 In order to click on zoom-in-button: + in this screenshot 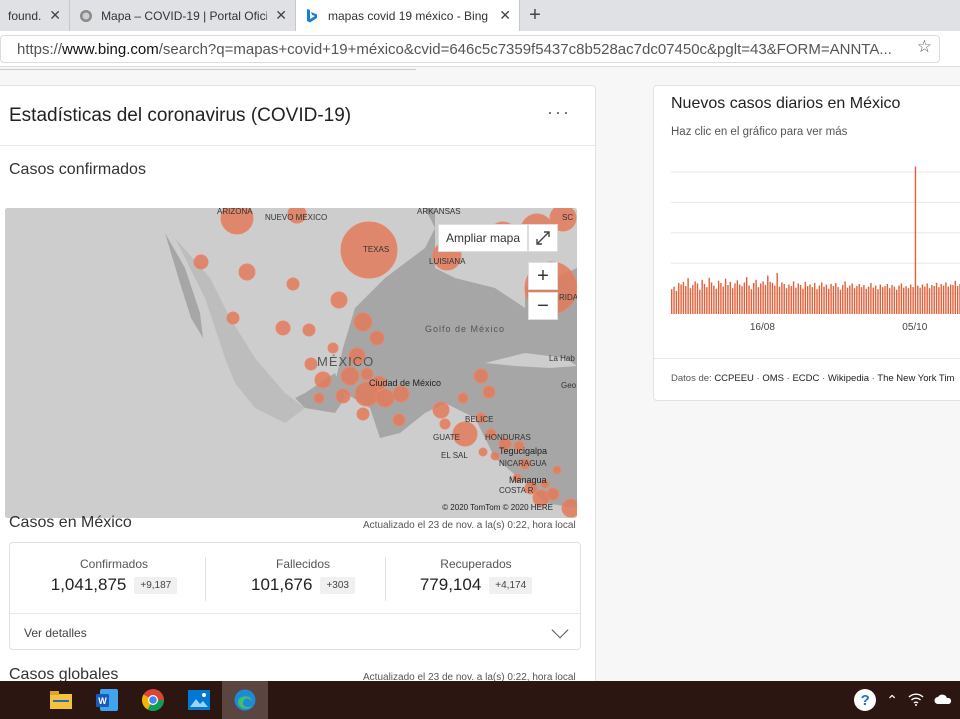, I will do `click(543, 276)`.